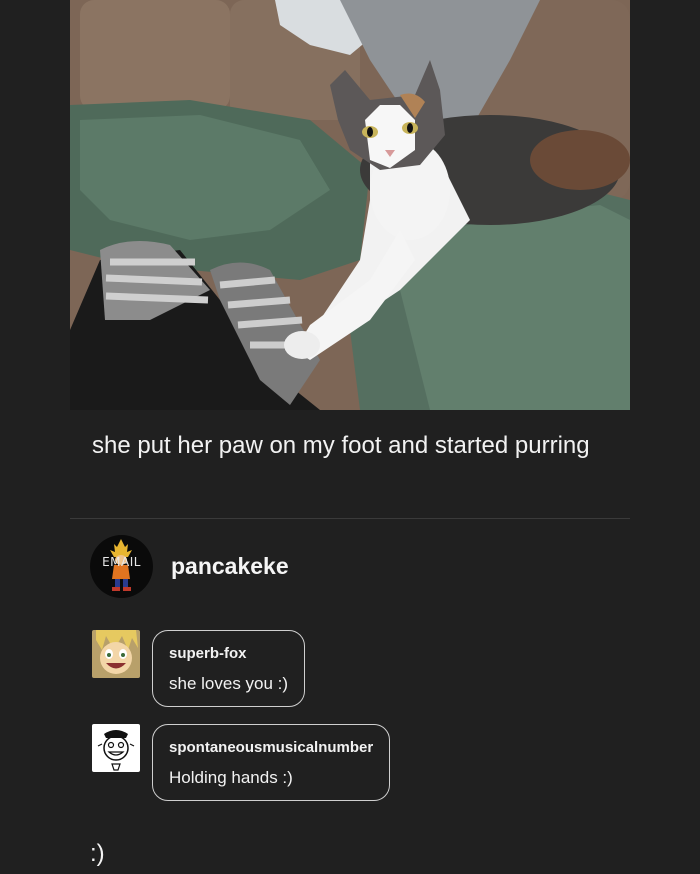  Describe the element at coordinates (116, 748) in the screenshot. I see `sketch-face-avatar` at that location.